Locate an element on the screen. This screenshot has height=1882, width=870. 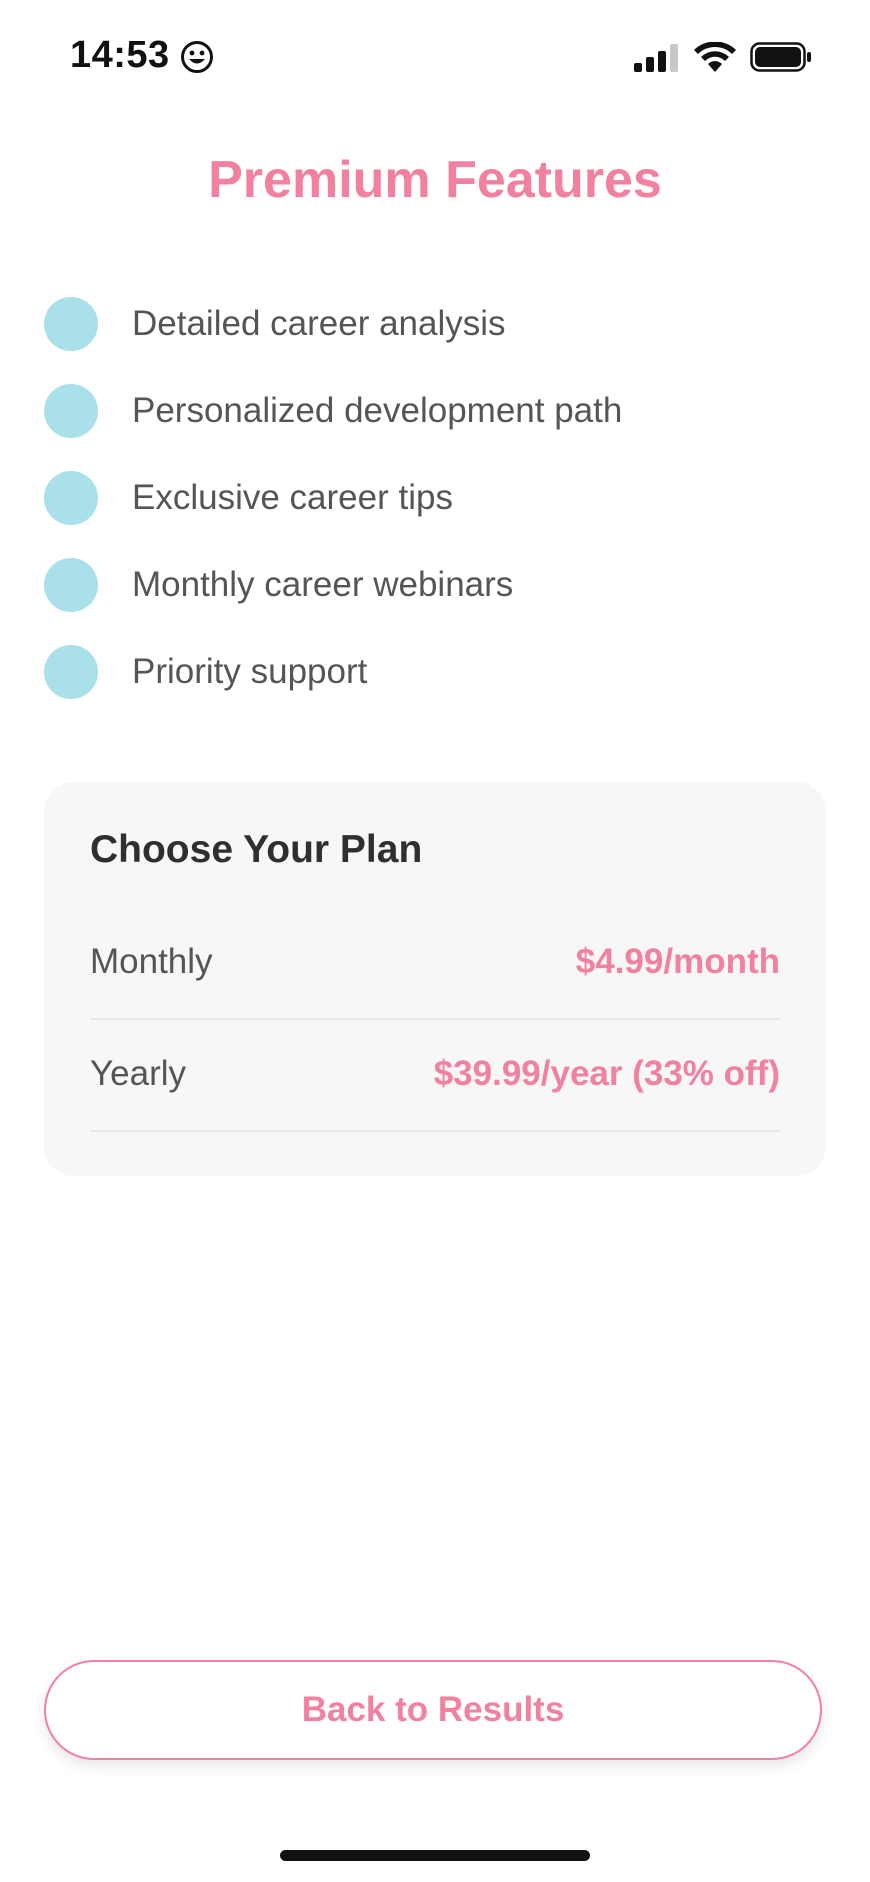
feature-label: Exclusive career tips is located at coordinates (292, 497).